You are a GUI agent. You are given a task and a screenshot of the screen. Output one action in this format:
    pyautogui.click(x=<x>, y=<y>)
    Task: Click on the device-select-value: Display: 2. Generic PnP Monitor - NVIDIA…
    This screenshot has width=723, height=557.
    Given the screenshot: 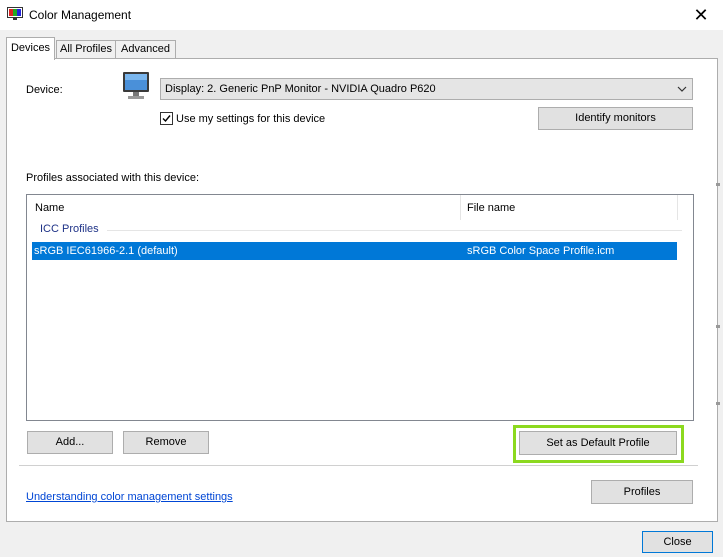 What is the action you would take?
    pyautogui.click(x=300, y=89)
    